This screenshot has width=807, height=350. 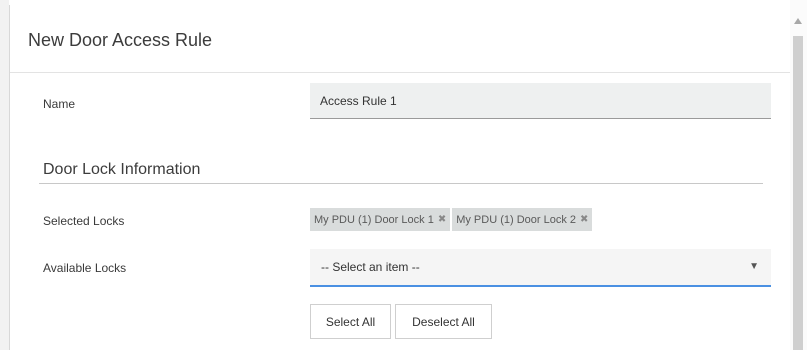 What do you see at coordinates (754, 266) in the screenshot?
I see `chevron-down-icon: ▼` at bounding box center [754, 266].